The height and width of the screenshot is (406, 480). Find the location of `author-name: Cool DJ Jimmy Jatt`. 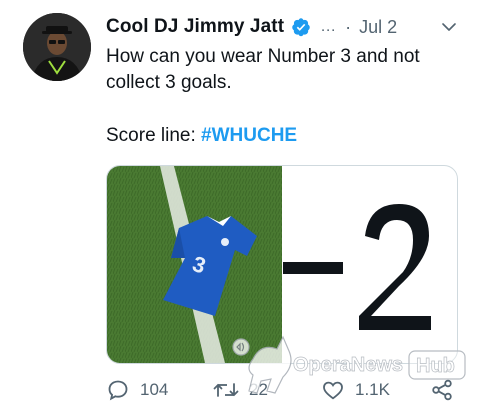

author-name: Cool DJ Jimmy Jatt is located at coordinates (195, 27).